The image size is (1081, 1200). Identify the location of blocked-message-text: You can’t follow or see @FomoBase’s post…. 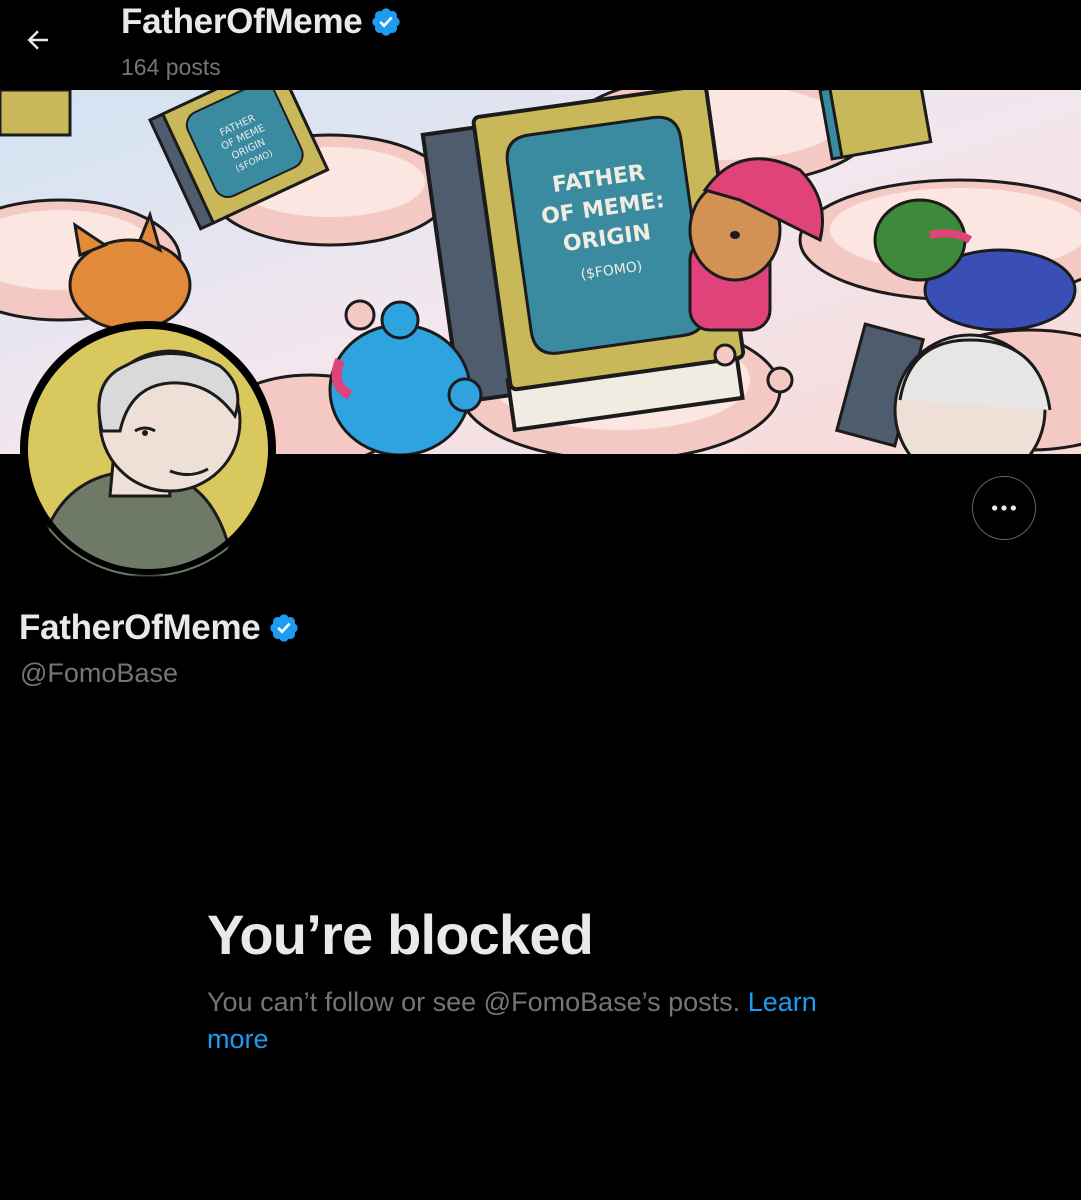
(474, 1002).